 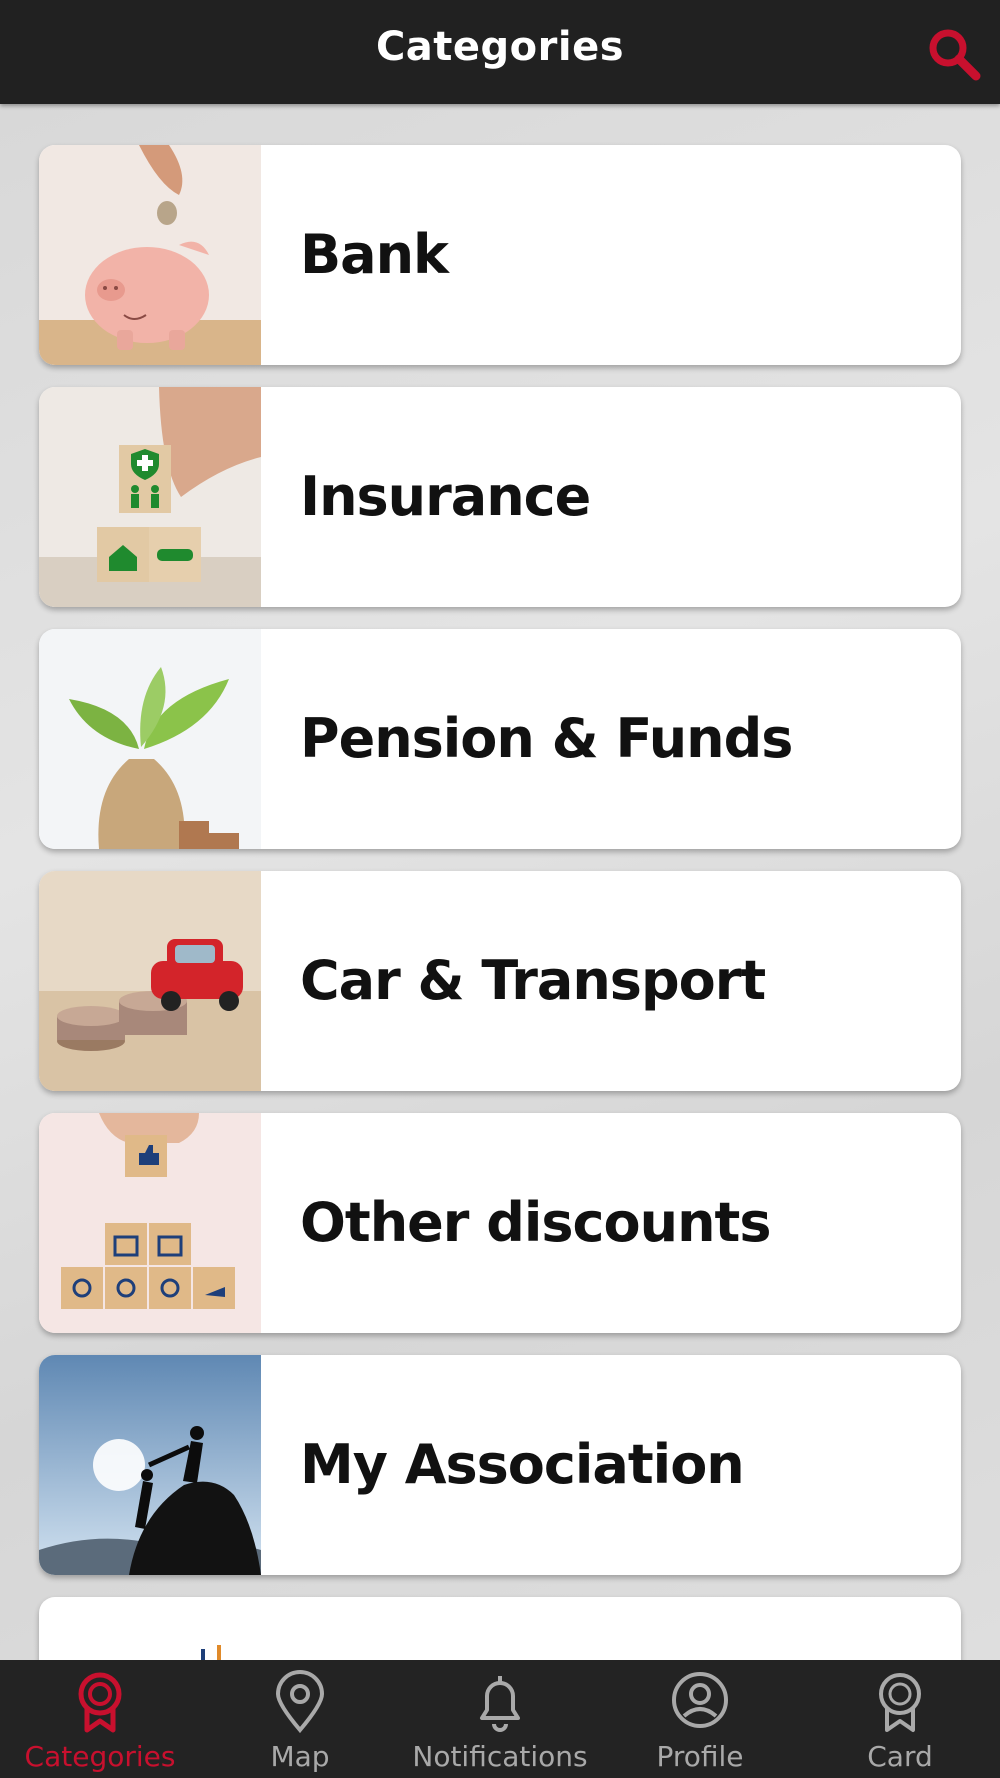 What do you see at coordinates (150, 497) in the screenshot?
I see `insurance-blocks-image` at bounding box center [150, 497].